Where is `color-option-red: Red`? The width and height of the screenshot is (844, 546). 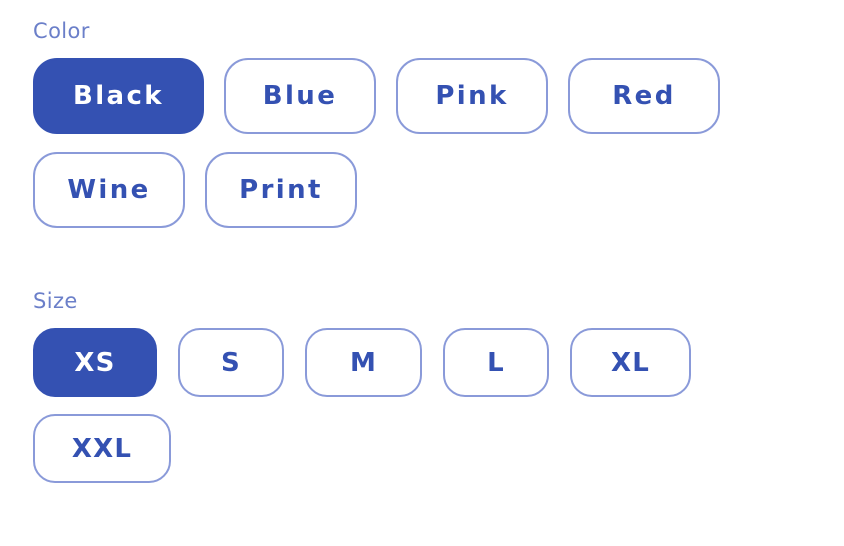
color-option-red: Red is located at coordinates (644, 96).